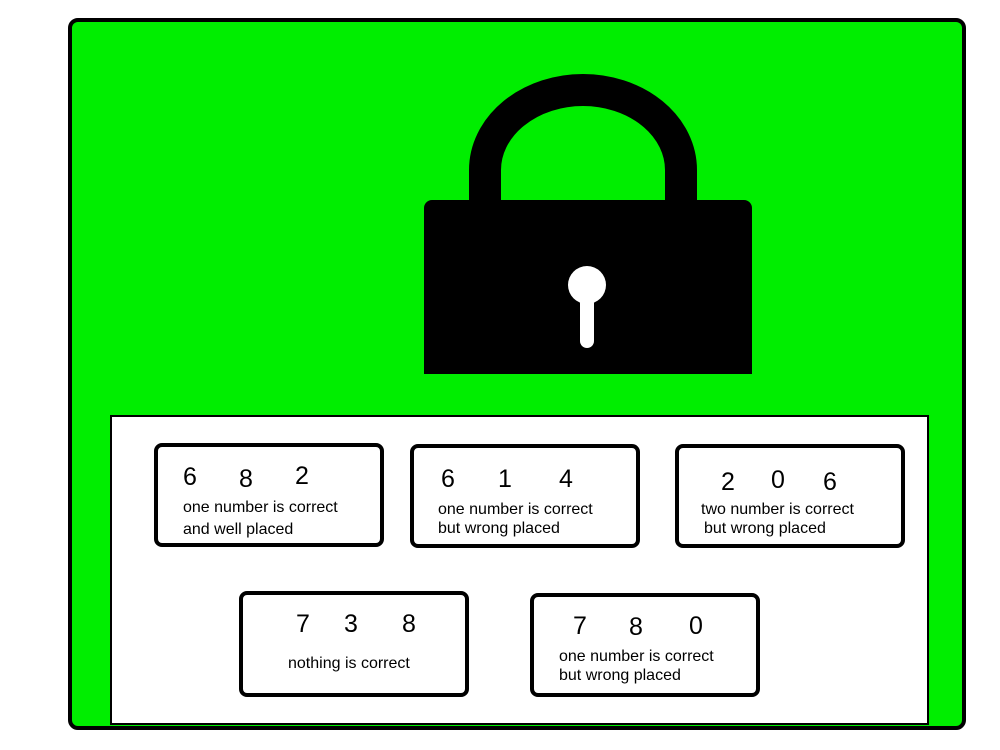 The width and height of the screenshot is (1000, 750). Describe the element at coordinates (587, 322) in the screenshot. I see `keyhole-slot` at that location.